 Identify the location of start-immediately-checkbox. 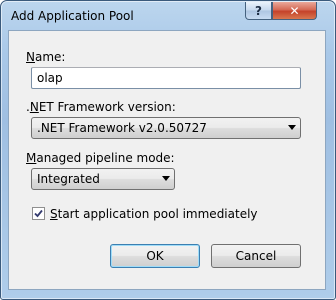
(38, 213).